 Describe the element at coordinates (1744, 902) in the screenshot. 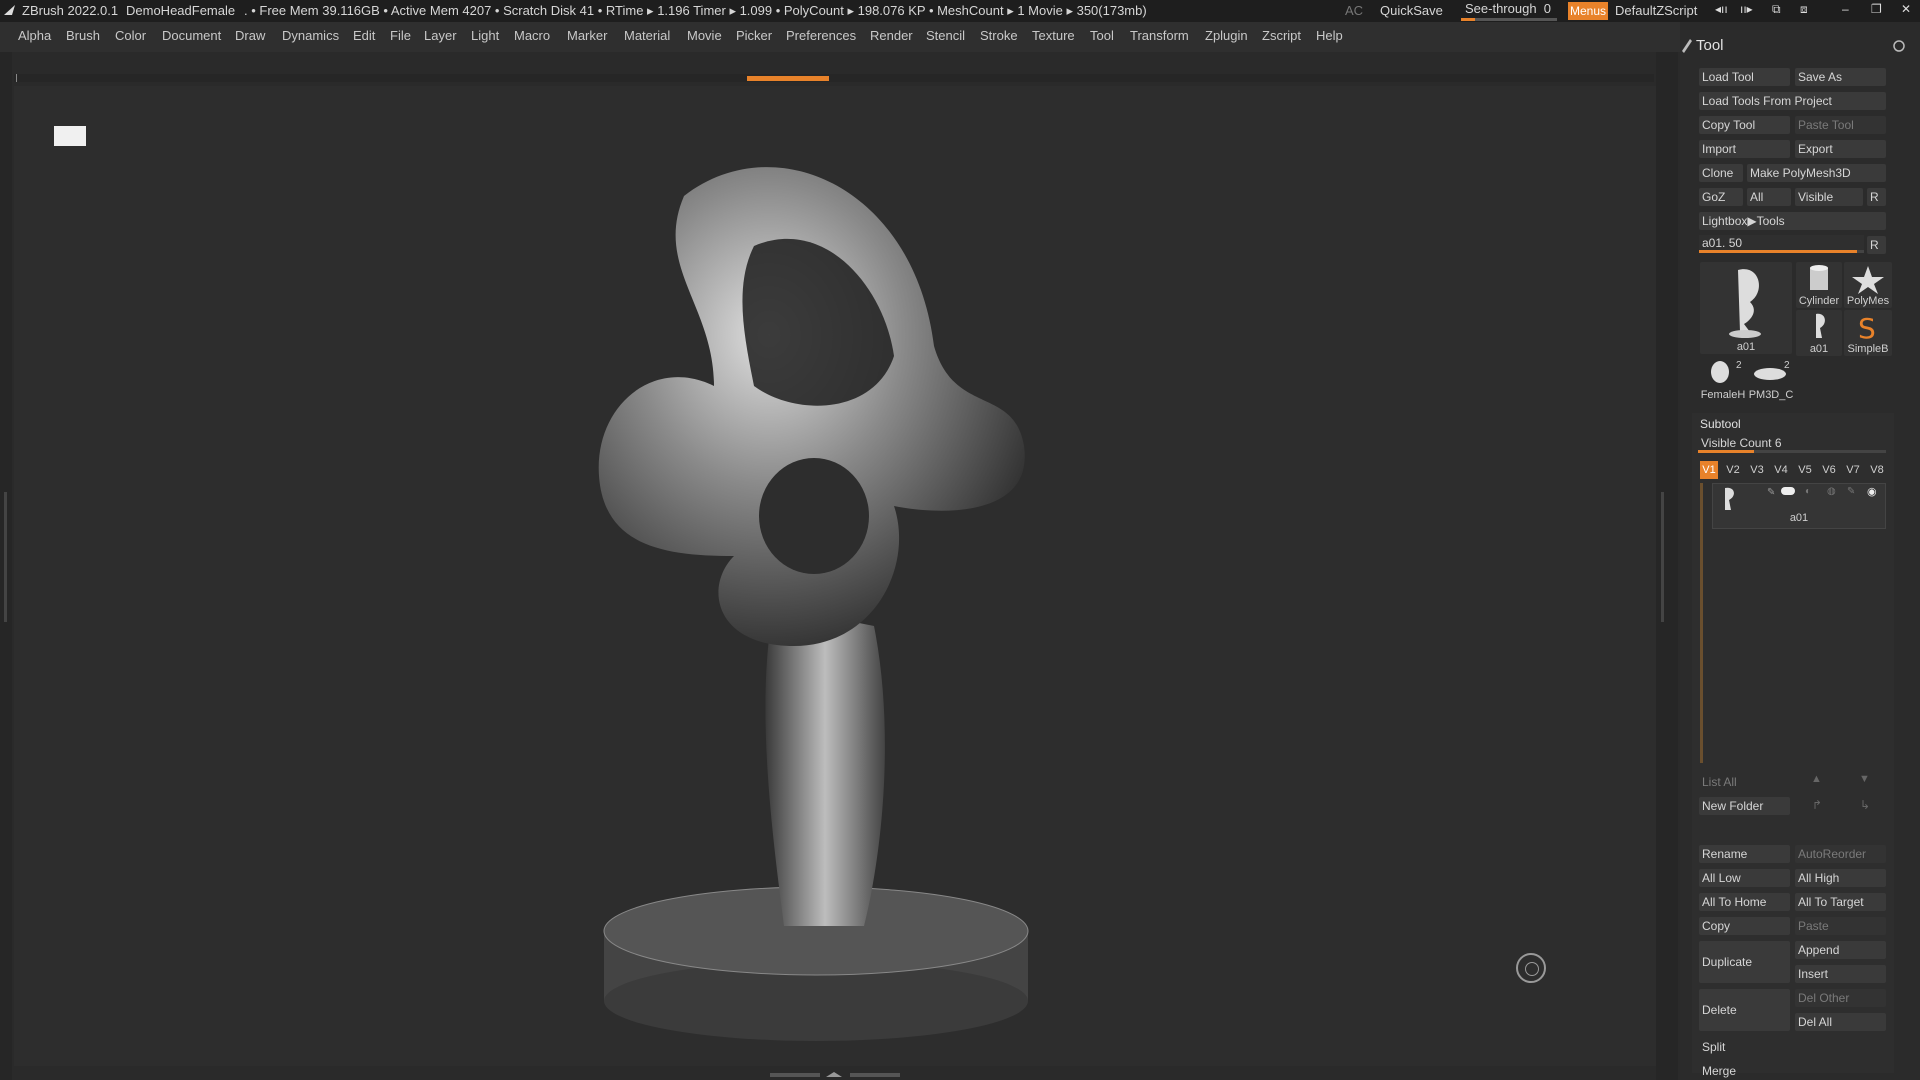

I see `all-to-home-button: All To Home` at that location.